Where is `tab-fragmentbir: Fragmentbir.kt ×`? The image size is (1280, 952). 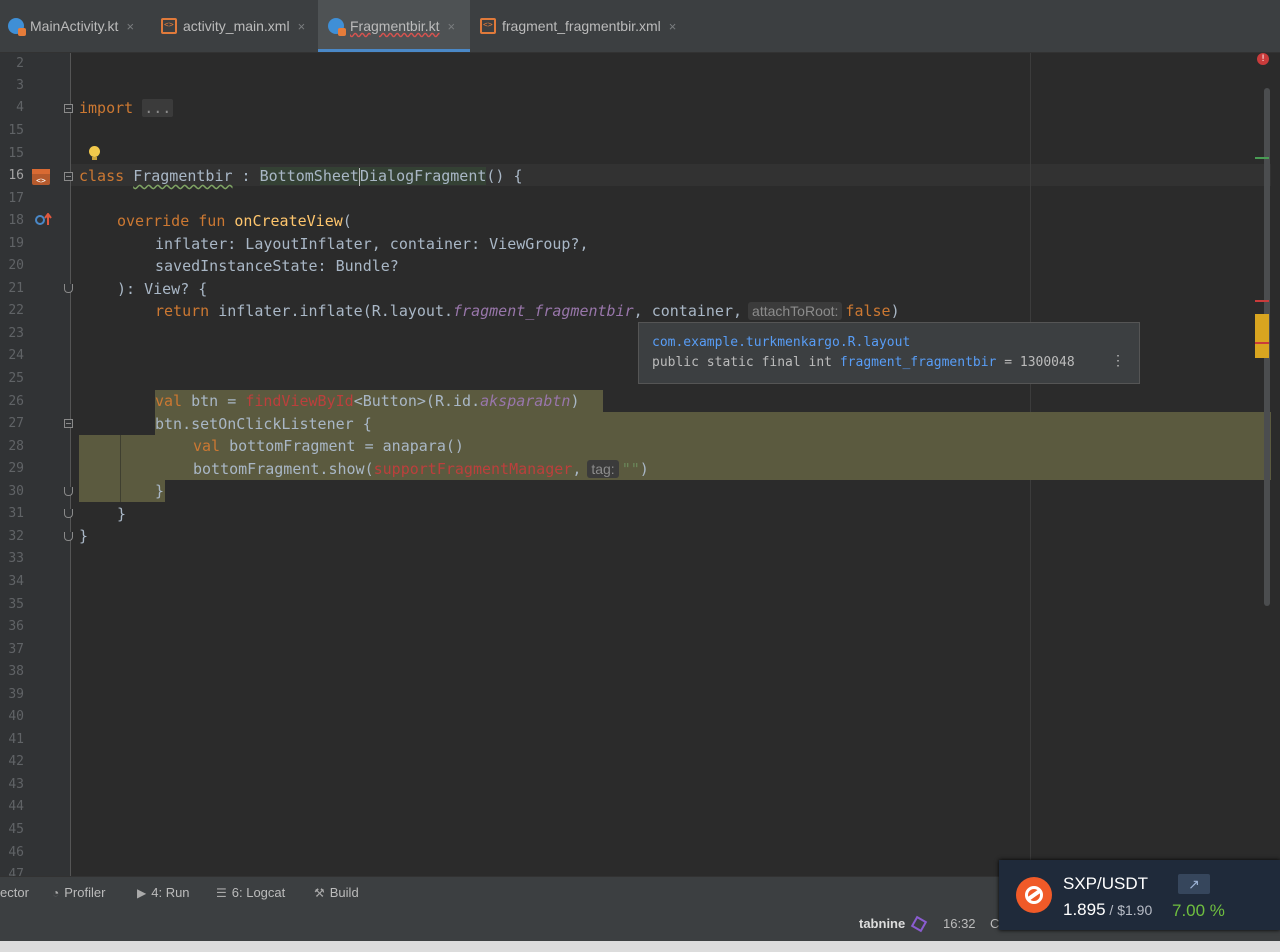 tab-fragmentbir: Fragmentbir.kt × is located at coordinates (394, 26).